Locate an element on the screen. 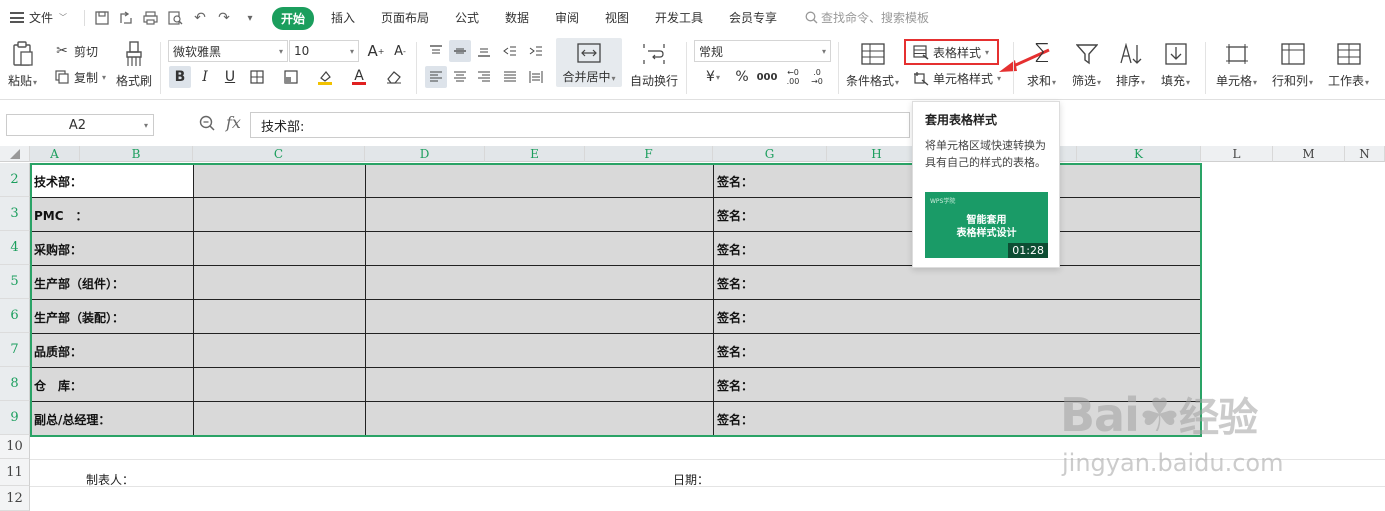 The image size is (1385, 511). format-painter-button: 格式刷 is located at coordinates (134, 64).